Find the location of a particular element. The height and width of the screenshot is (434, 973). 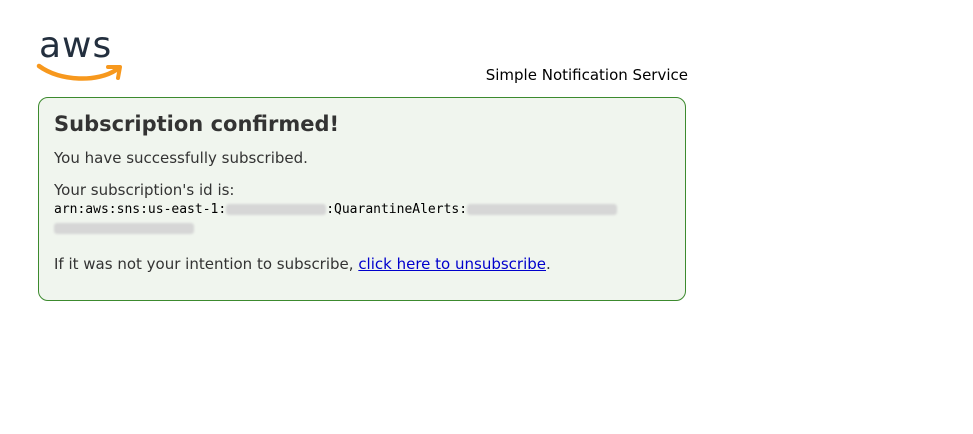

redacted-account-id is located at coordinates (276, 209).